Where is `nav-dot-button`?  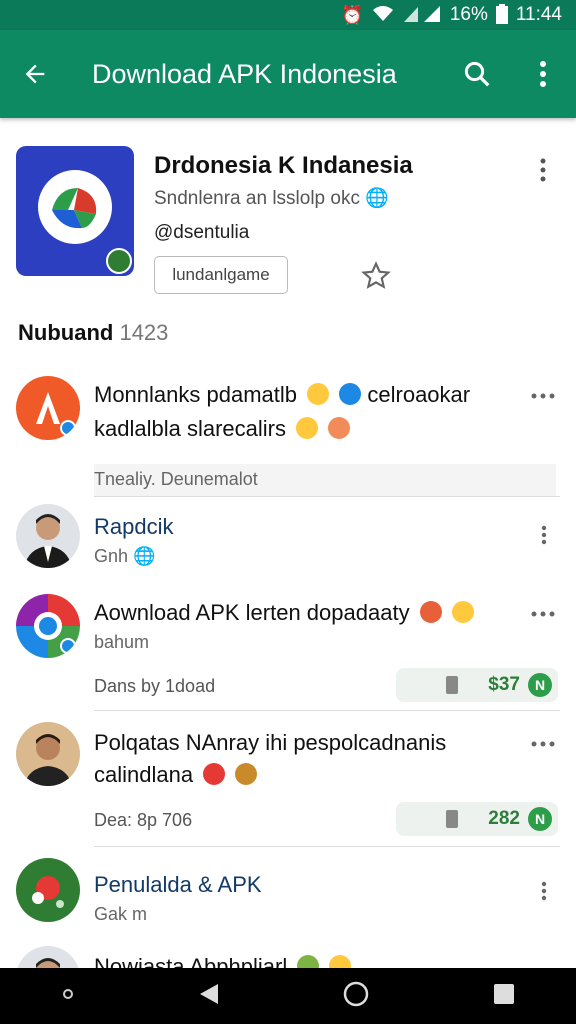
nav-dot-button is located at coordinates (68, 996).